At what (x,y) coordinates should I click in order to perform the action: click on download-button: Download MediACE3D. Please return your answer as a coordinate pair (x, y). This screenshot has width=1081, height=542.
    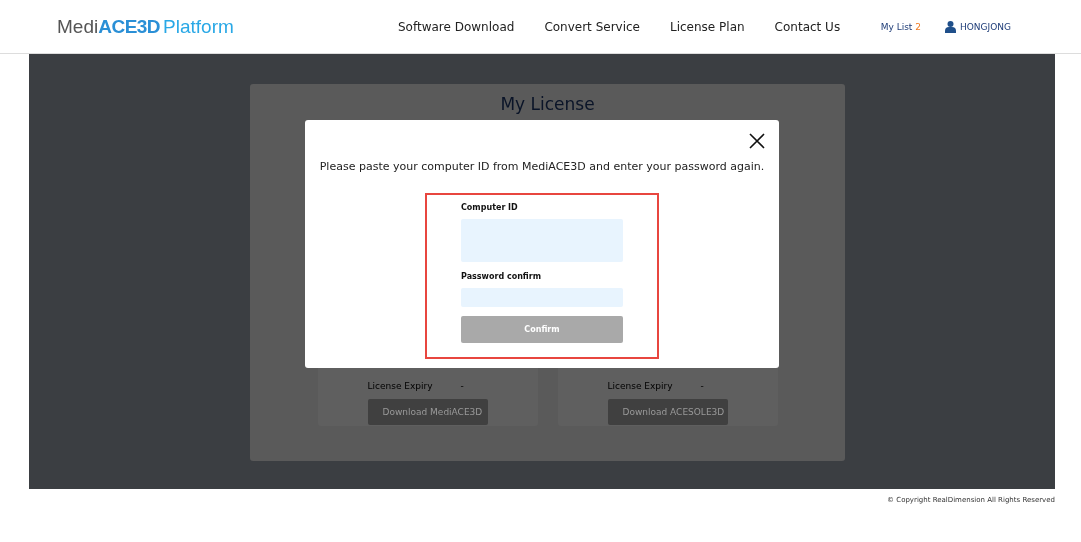
    Looking at the image, I should click on (427, 412).